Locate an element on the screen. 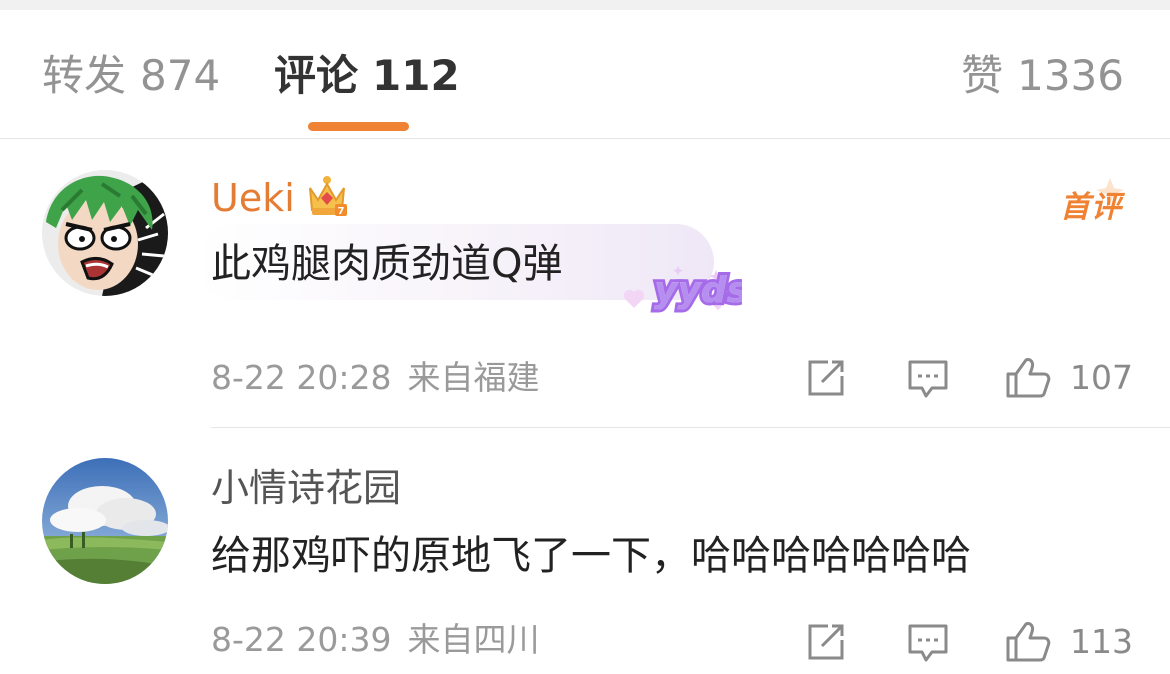 The image size is (1170, 674). comment-location: 来自福建 is located at coordinates (473, 377).